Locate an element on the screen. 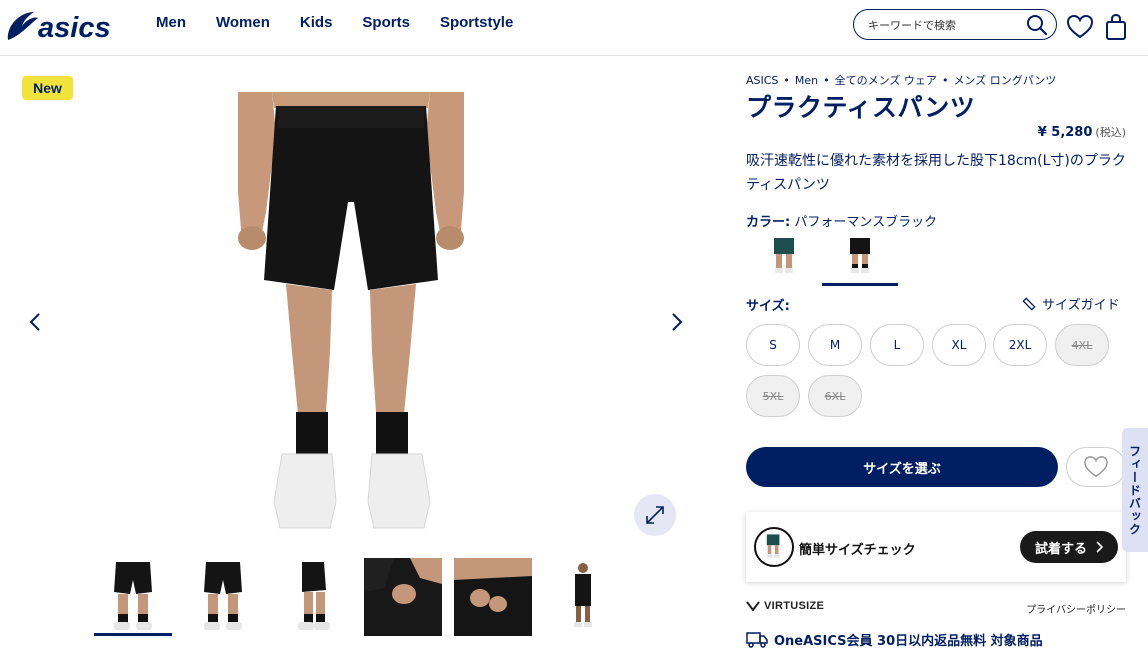 This screenshot has width=1148, height=656. try-on-label: 試着する is located at coordinates (1060, 549).